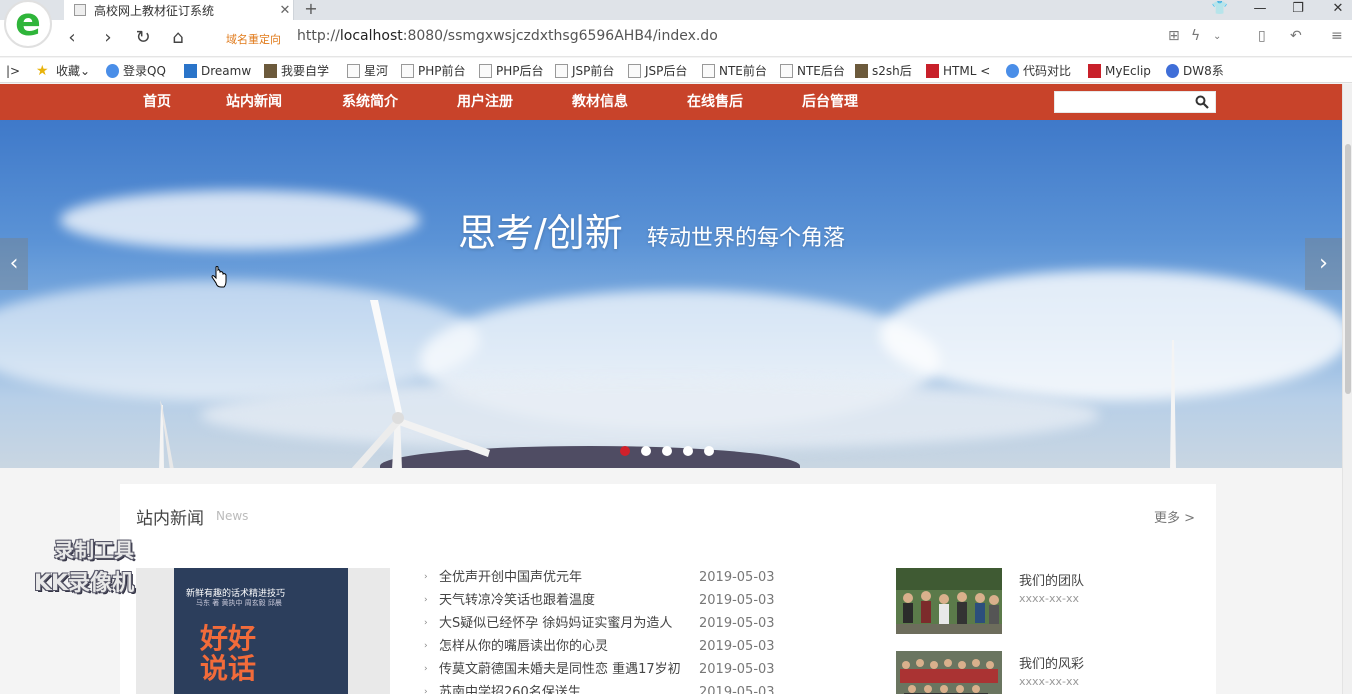  Describe the element at coordinates (584, 70) in the screenshot. I see `bookmark-item: JSP前台` at that location.